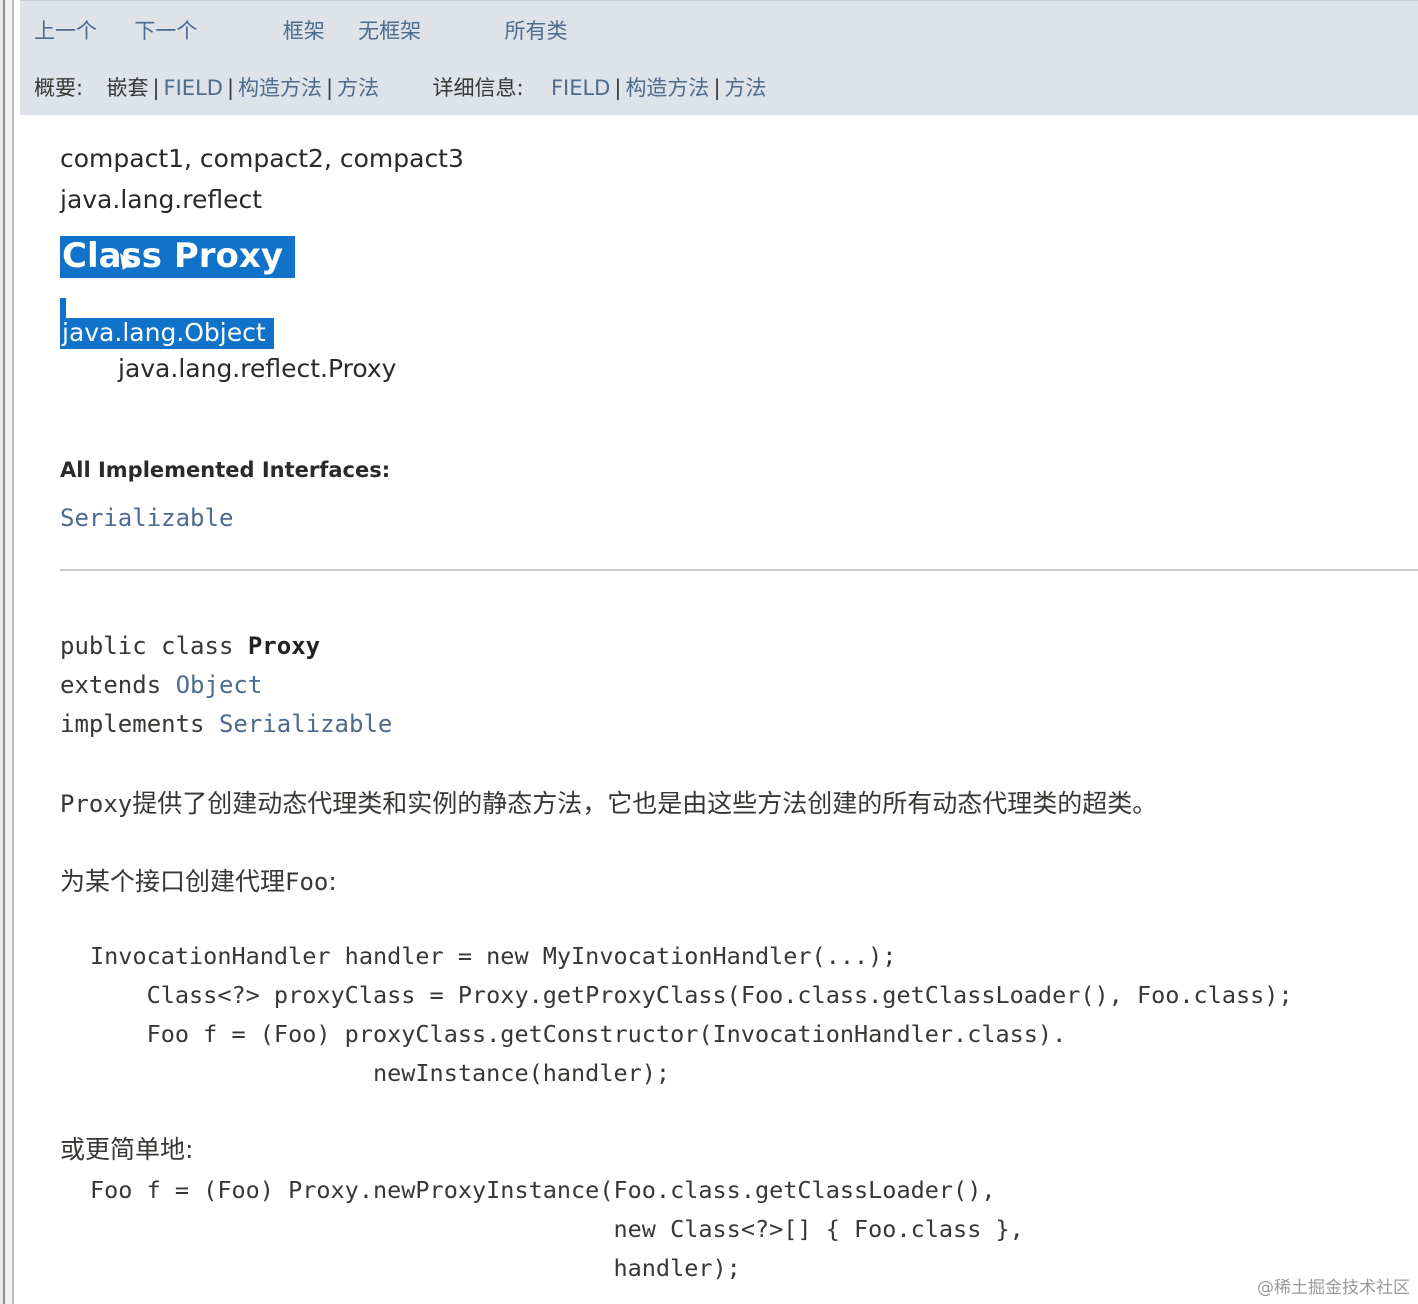 Image resolution: width=1418 pixels, height=1304 pixels. I want to click on description-paragraph-2: 为某个接口创建代理Foo:, so click(198, 880).